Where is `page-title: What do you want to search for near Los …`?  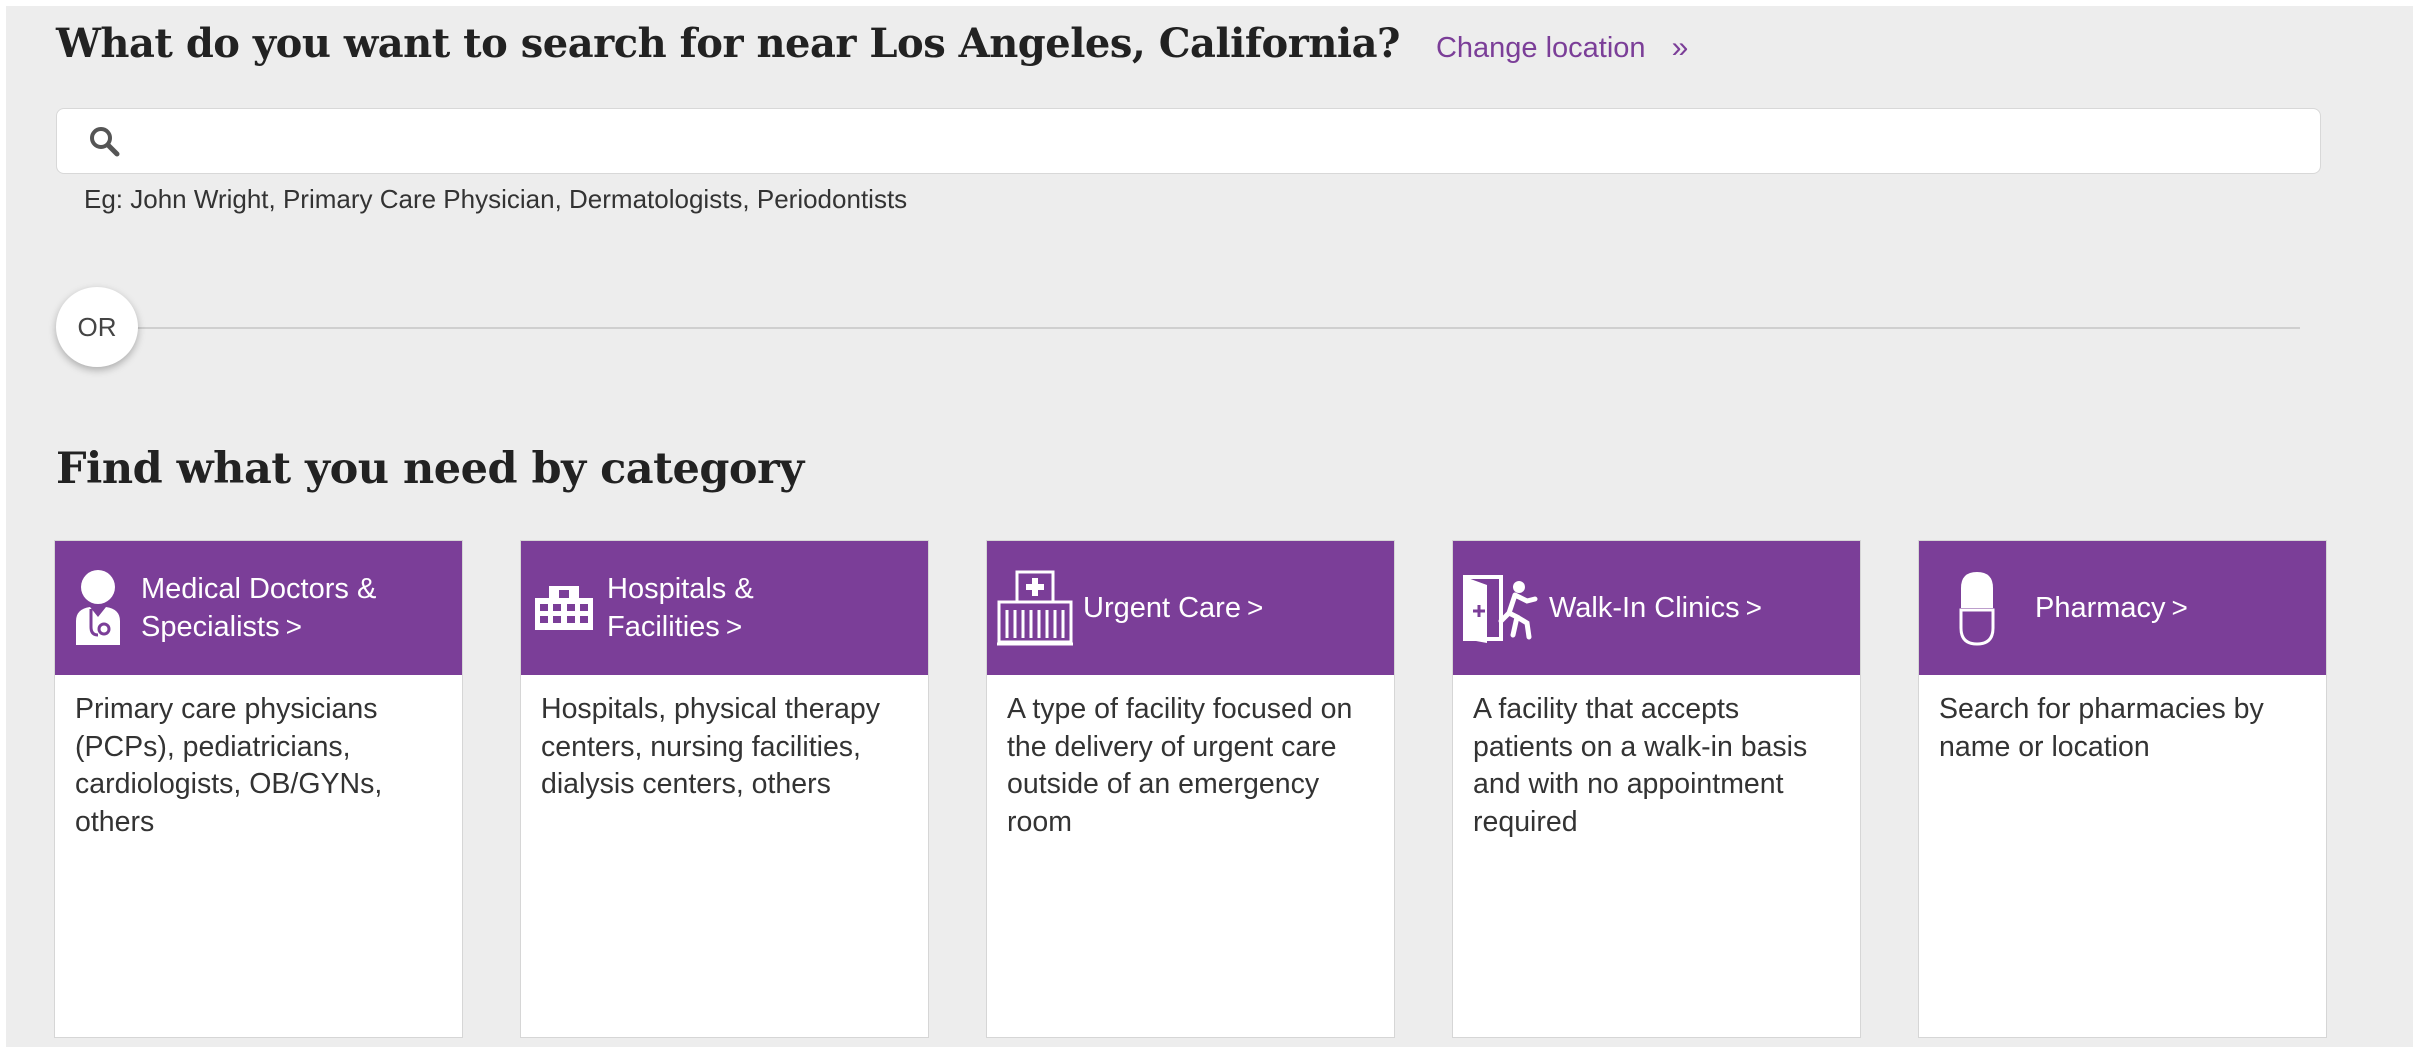 page-title: What do you want to search for near Los … is located at coordinates (728, 43).